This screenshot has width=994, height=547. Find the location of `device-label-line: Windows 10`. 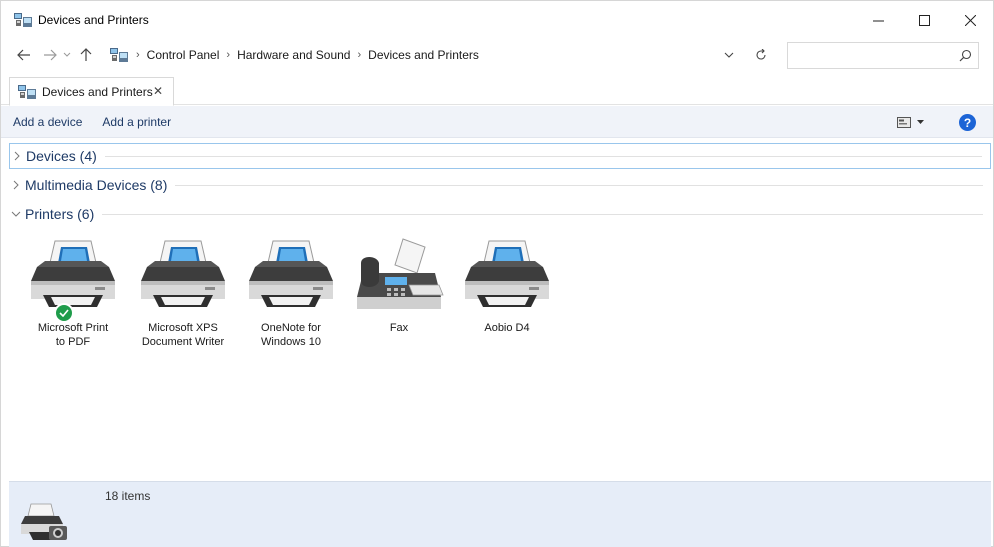

device-label-line: Windows 10 is located at coordinates (291, 342).